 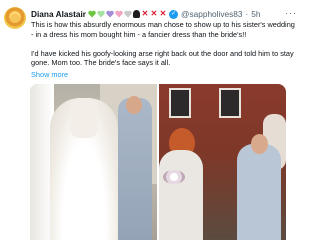 I want to click on name-emojis: ✕ ✕ ✕, so click(x=128, y=14).